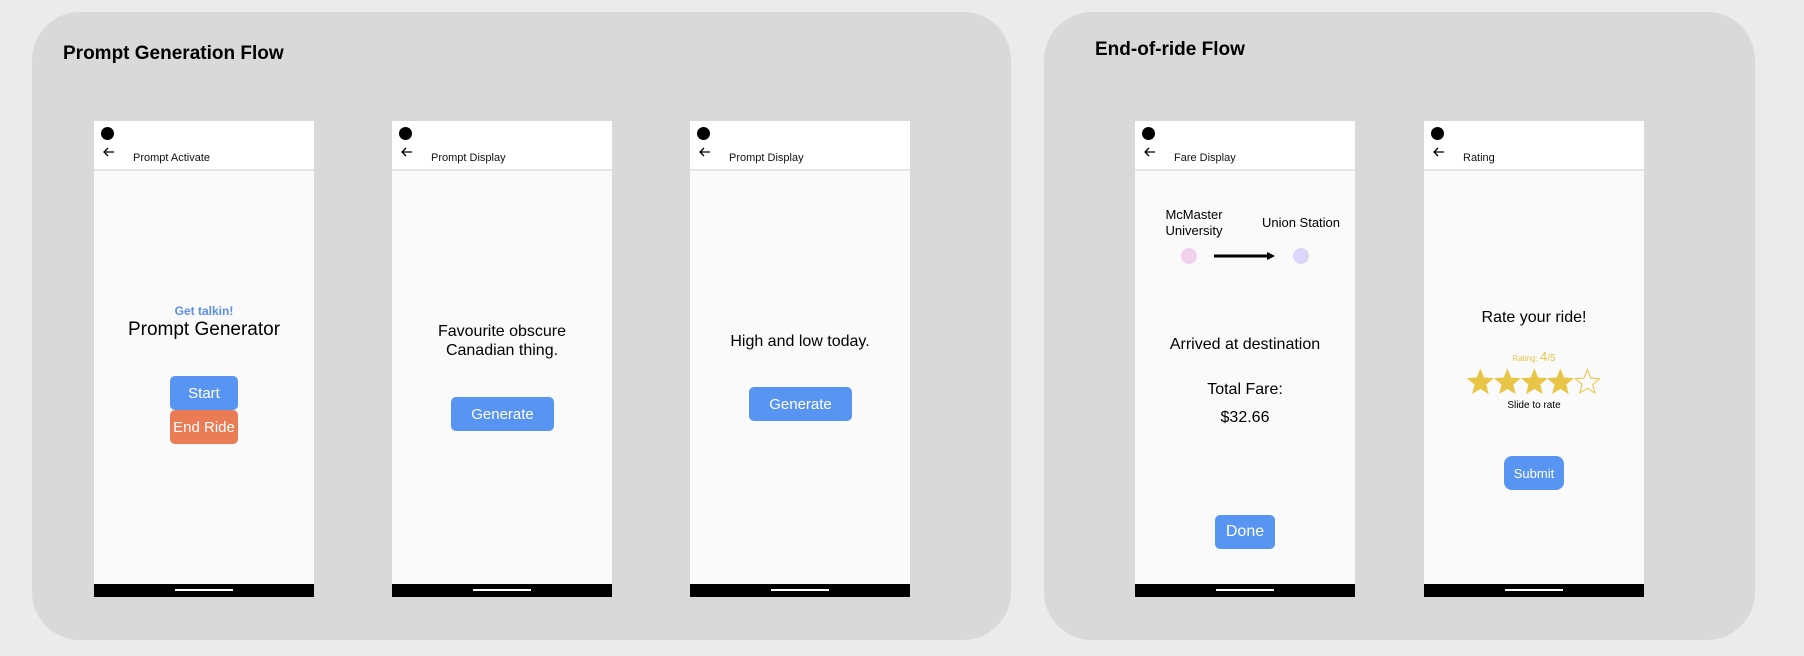  What do you see at coordinates (1526, 358) in the screenshot?
I see `rating-prefix: Rating:` at bounding box center [1526, 358].